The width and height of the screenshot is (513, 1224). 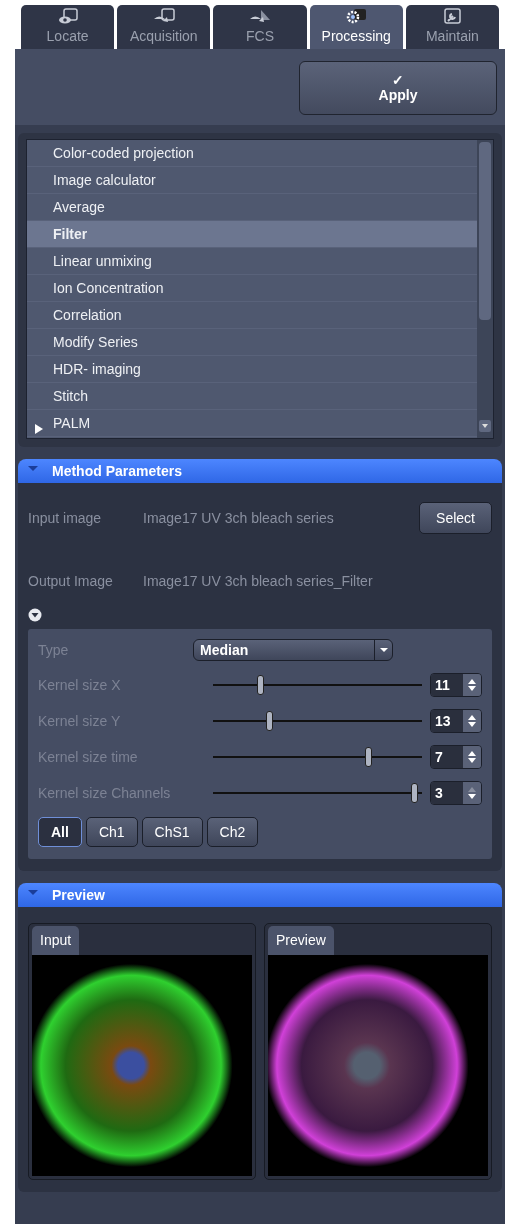 What do you see at coordinates (252, 369) in the screenshot?
I see `method-item: HDR- imaging` at bounding box center [252, 369].